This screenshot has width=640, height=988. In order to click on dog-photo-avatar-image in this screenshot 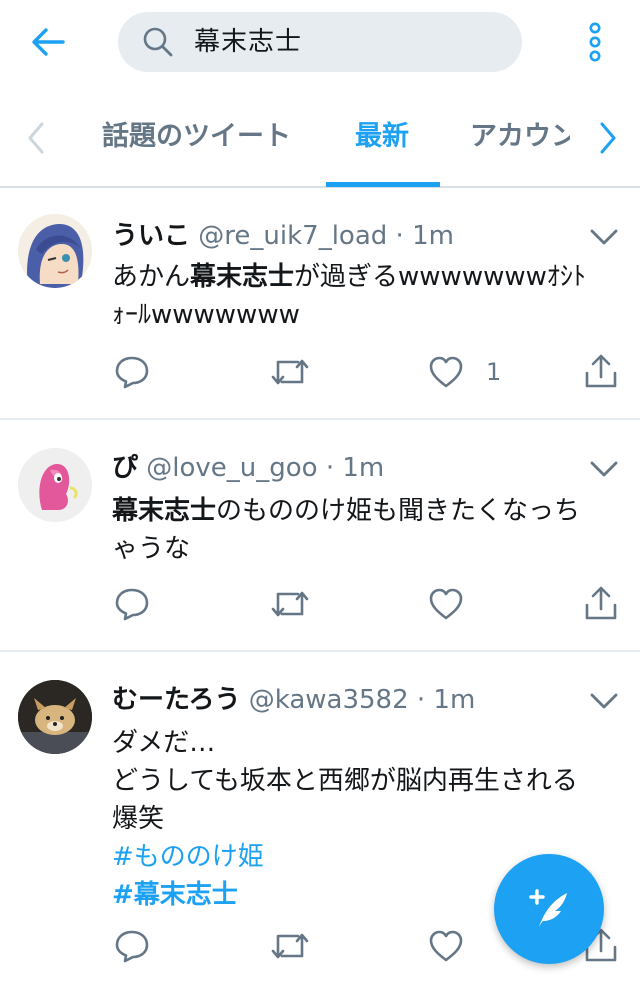, I will do `click(55, 717)`.